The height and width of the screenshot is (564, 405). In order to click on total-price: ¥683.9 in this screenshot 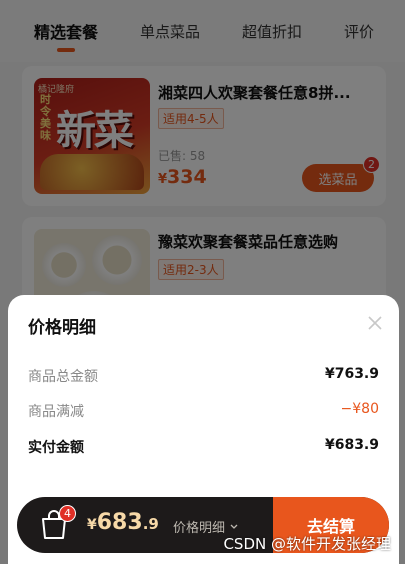, I will do `click(123, 522)`.